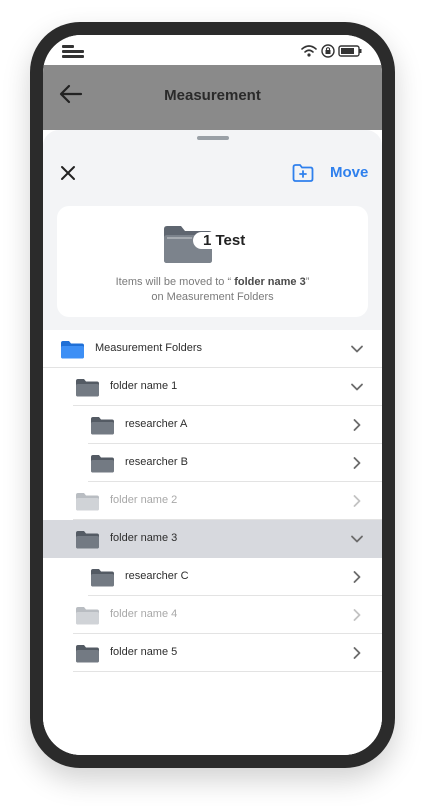  I want to click on folder-row: folder name 4, so click(212, 615).